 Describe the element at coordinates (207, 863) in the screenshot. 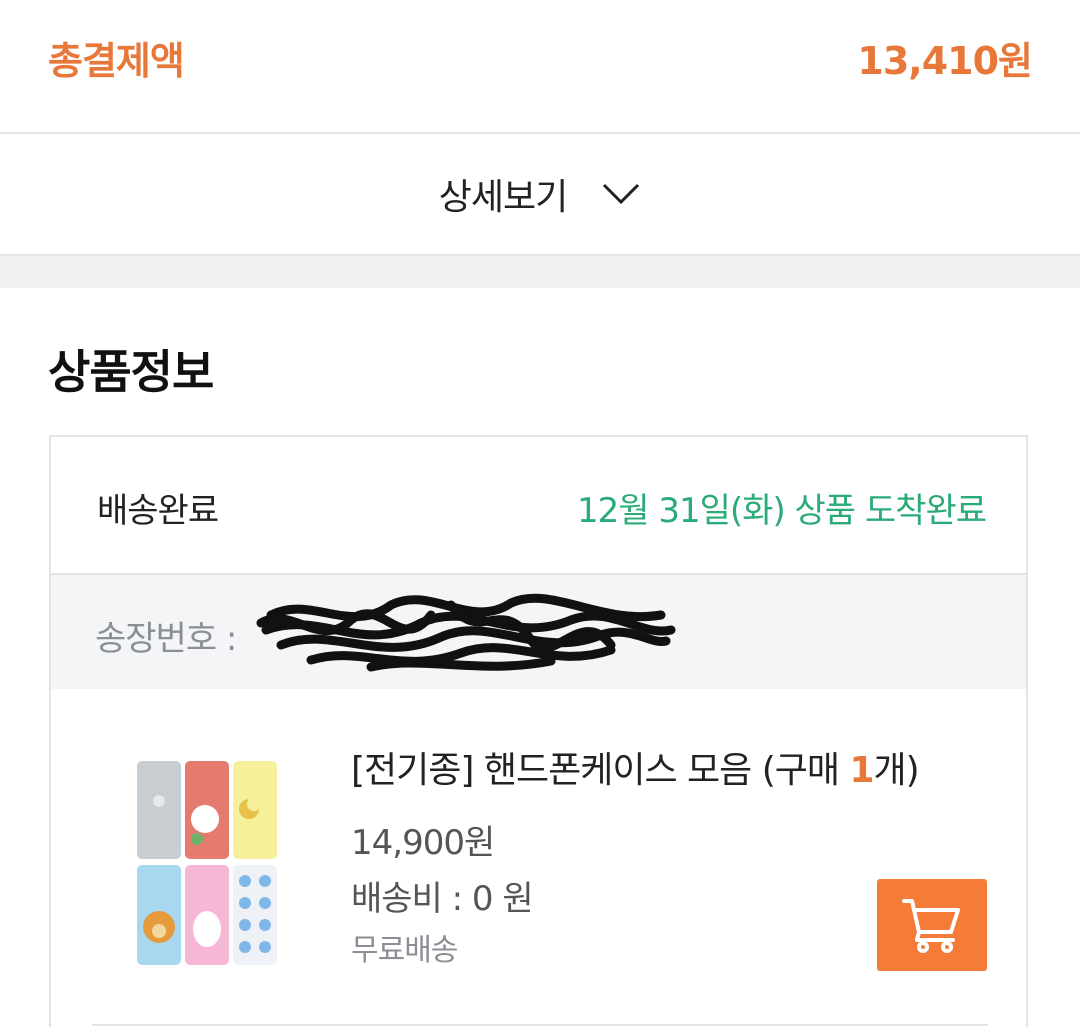

I see `phone-case-thumbnail` at that location.